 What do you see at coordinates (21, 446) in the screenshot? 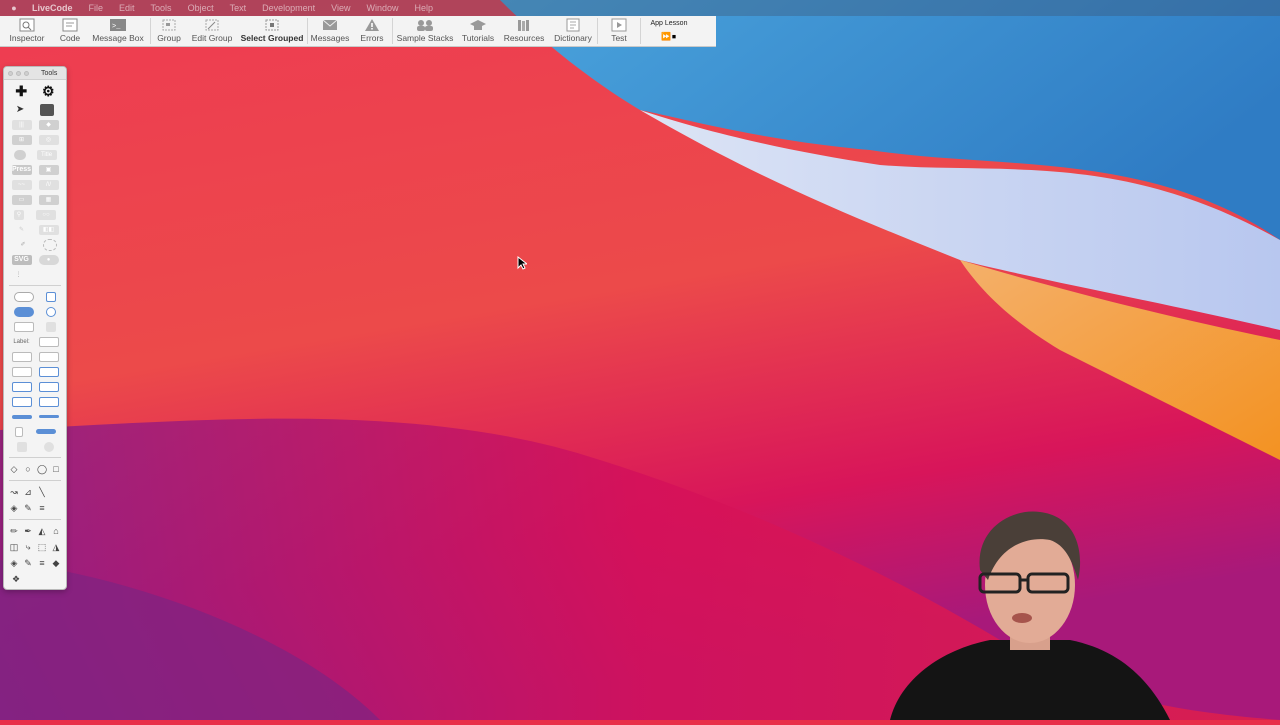
I see `image-tool-icon` at bounding box center [21, 446].